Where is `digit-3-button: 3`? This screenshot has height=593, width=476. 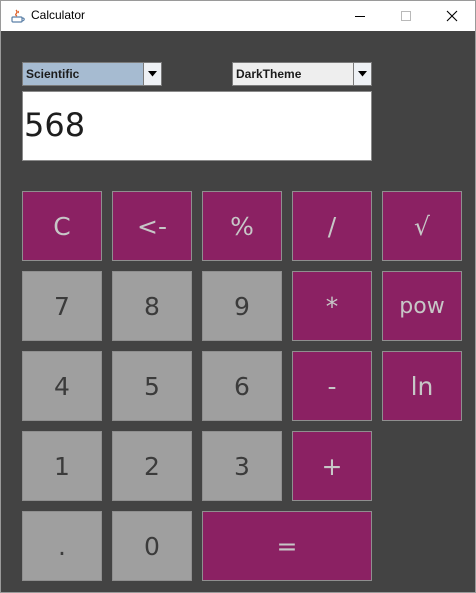 digit-3-button: 3 is located at coordinates (242, 466).